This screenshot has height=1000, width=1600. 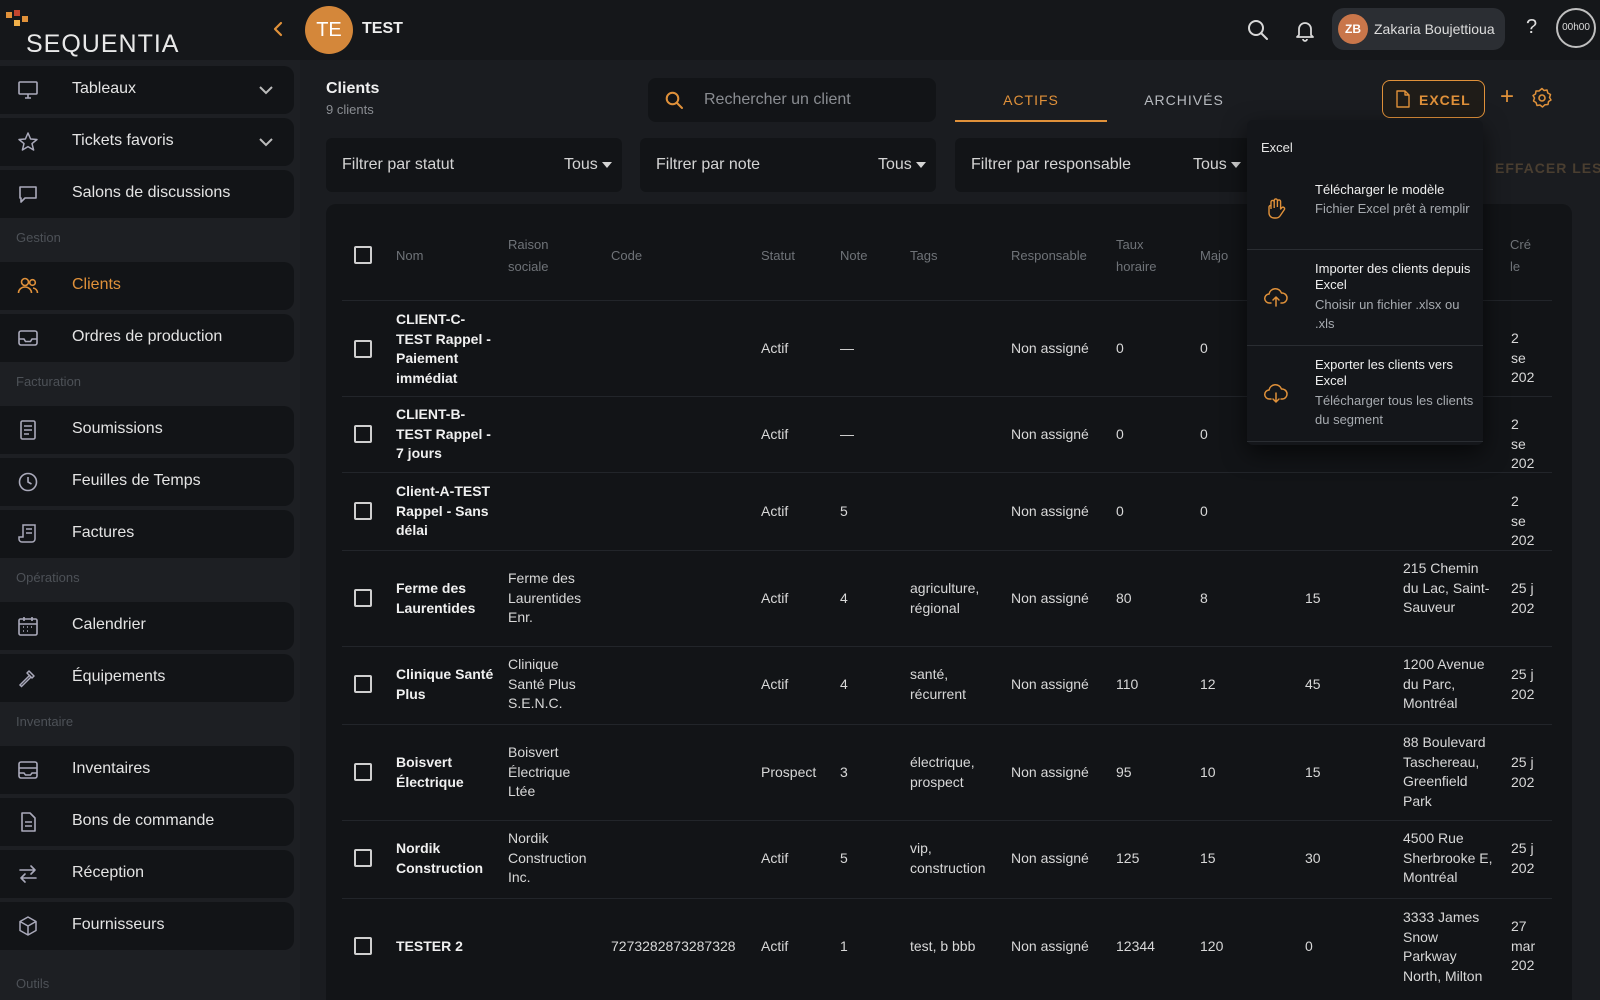 I want to click on column-header: Code, so click(x=626, y=256).